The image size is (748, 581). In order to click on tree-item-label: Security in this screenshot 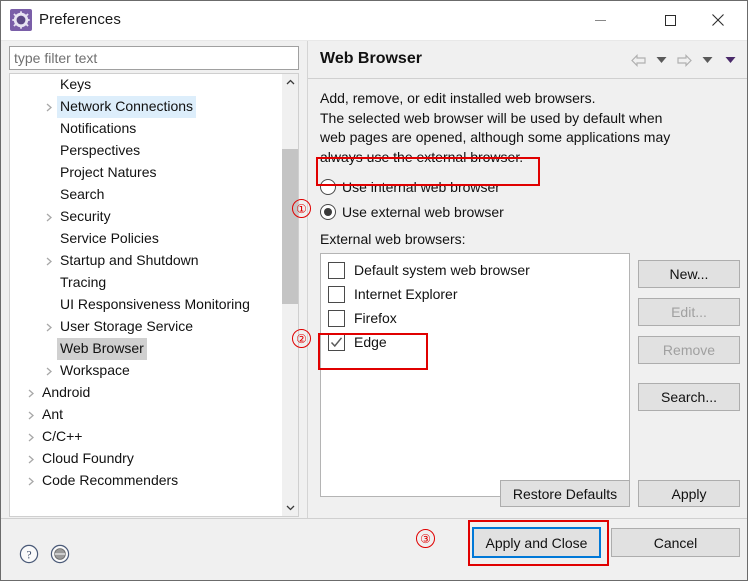, I will do `click(85, 216)`.